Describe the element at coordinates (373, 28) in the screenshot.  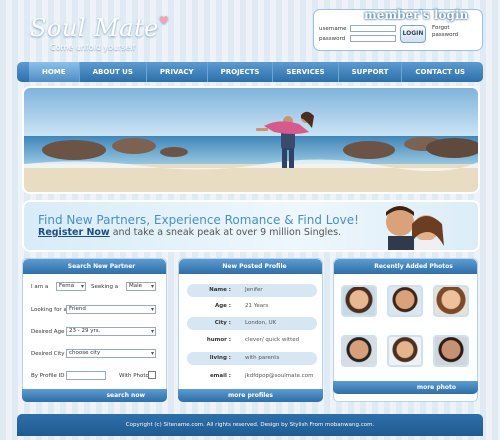
I see `username-input` at that location.